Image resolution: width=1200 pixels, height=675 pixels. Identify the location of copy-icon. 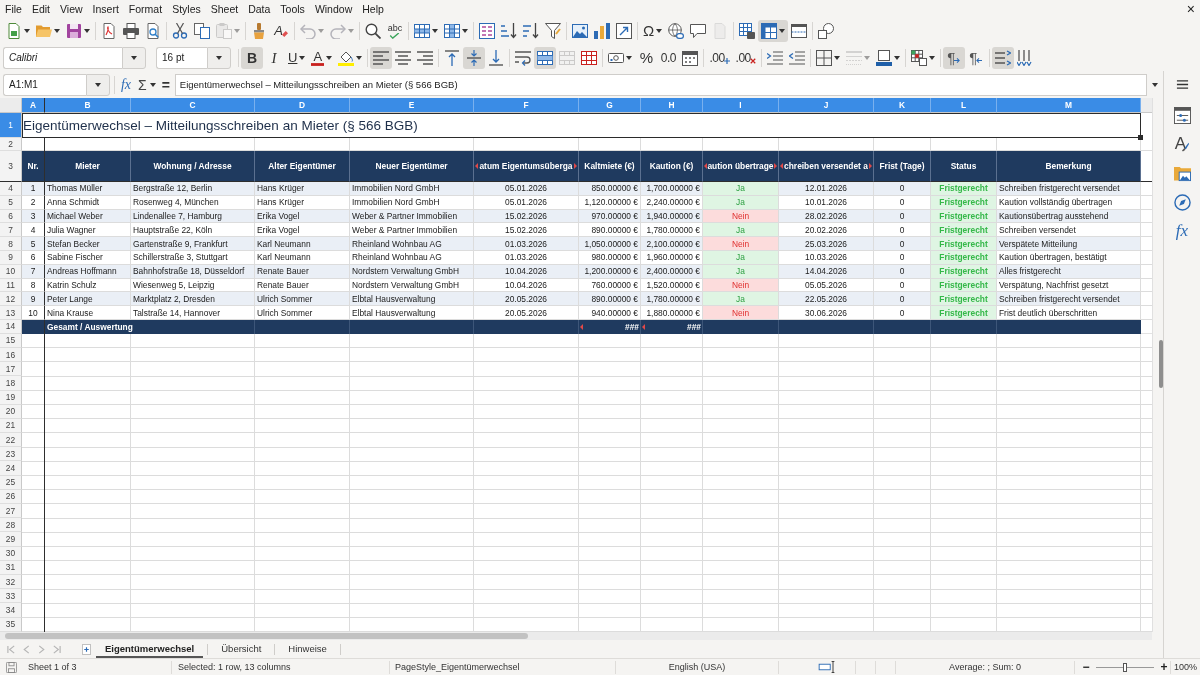
(202, 31).